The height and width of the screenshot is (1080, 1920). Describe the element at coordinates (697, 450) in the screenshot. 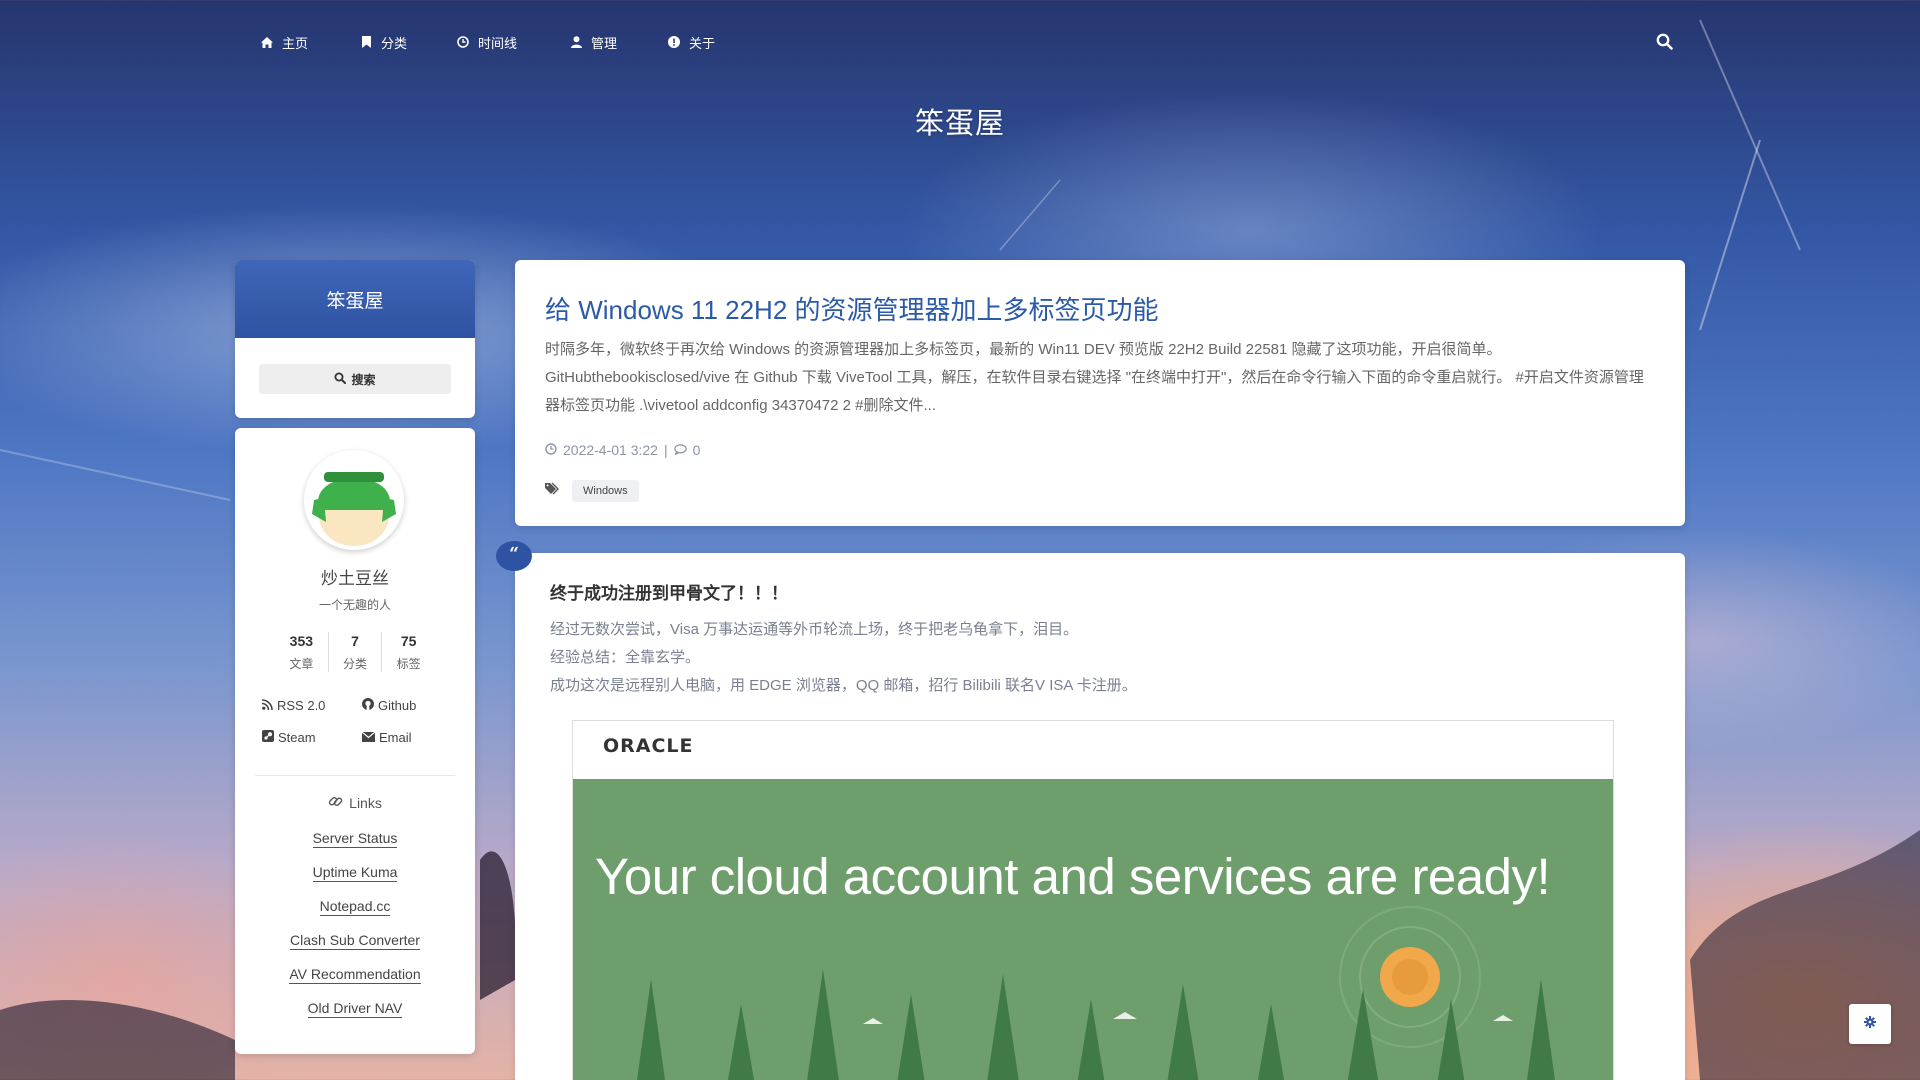

I see `post-comment-count: 0` at that location.